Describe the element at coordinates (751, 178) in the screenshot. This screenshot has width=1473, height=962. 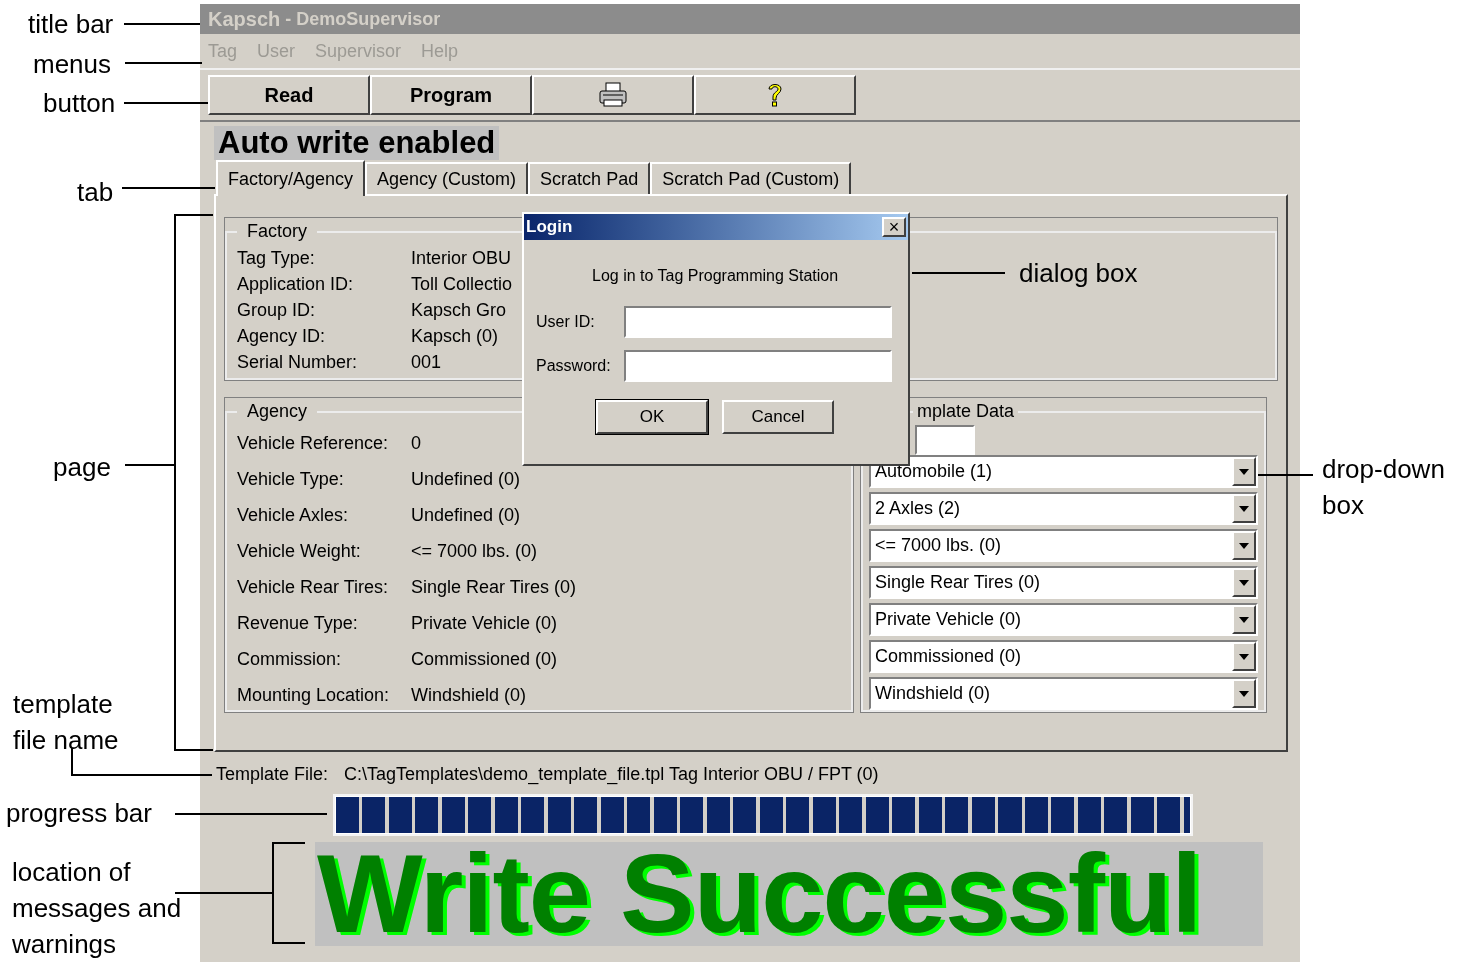
I see `tab: Scratch Pad (Custom)` at that location.